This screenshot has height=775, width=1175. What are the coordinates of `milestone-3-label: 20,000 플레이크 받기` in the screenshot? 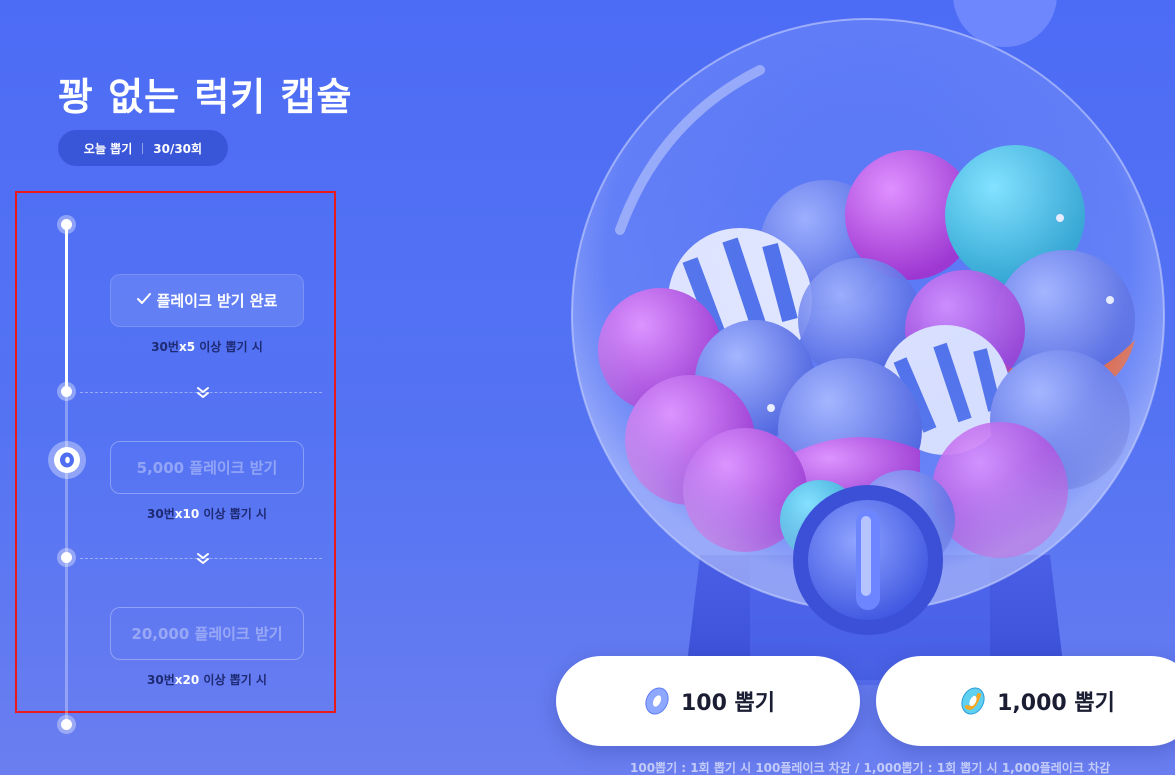 It's located at (207, 634).